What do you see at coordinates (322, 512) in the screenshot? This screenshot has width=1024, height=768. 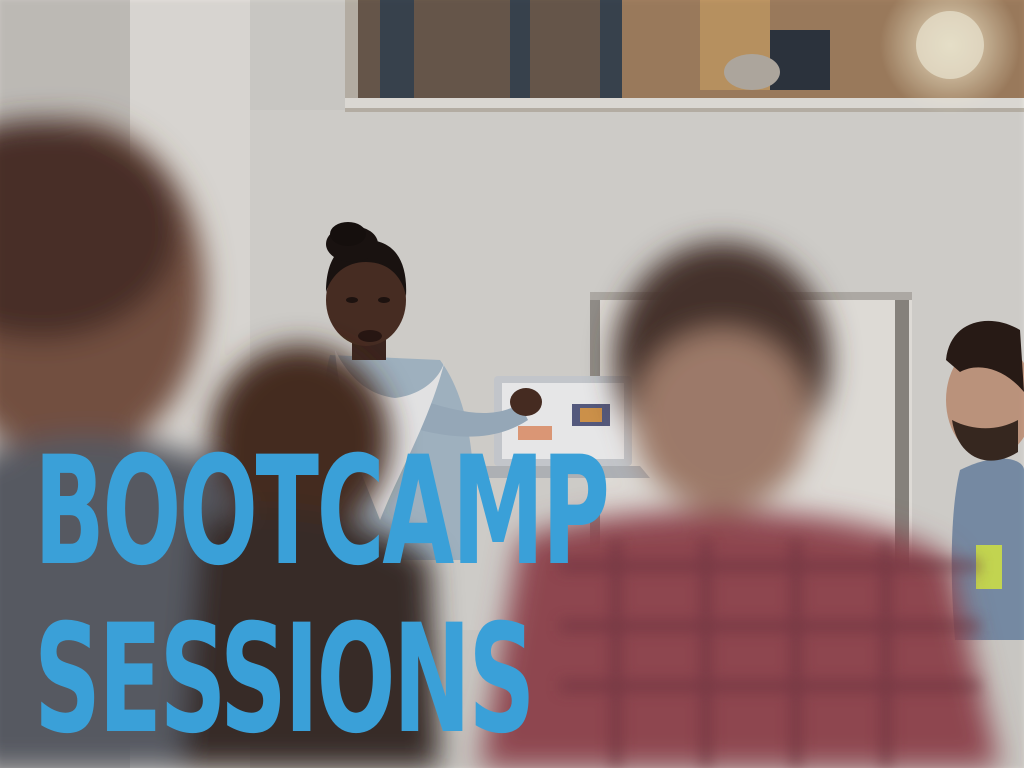 I see `slide-title-line-1: BOOTCAMP` at bounding box center [322, 512].